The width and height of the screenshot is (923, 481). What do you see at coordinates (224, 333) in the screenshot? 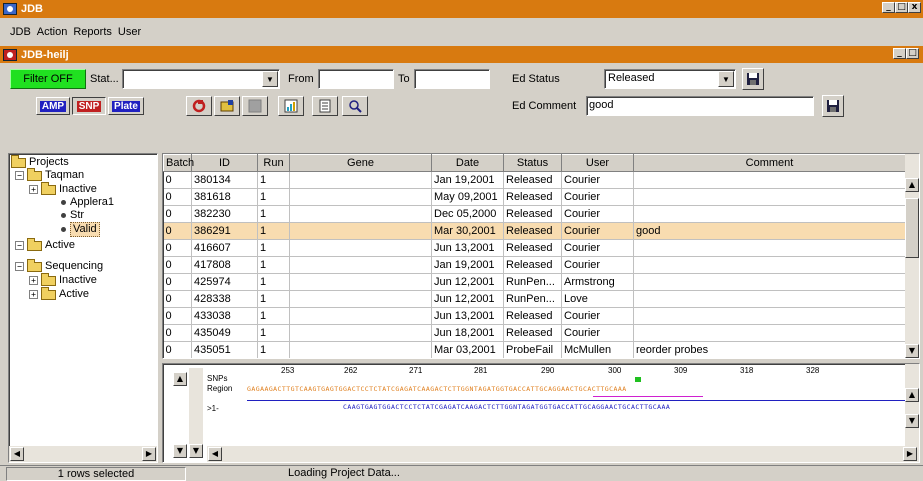
I see `table-cell-id: 435049` at bounding box center [224, 333].